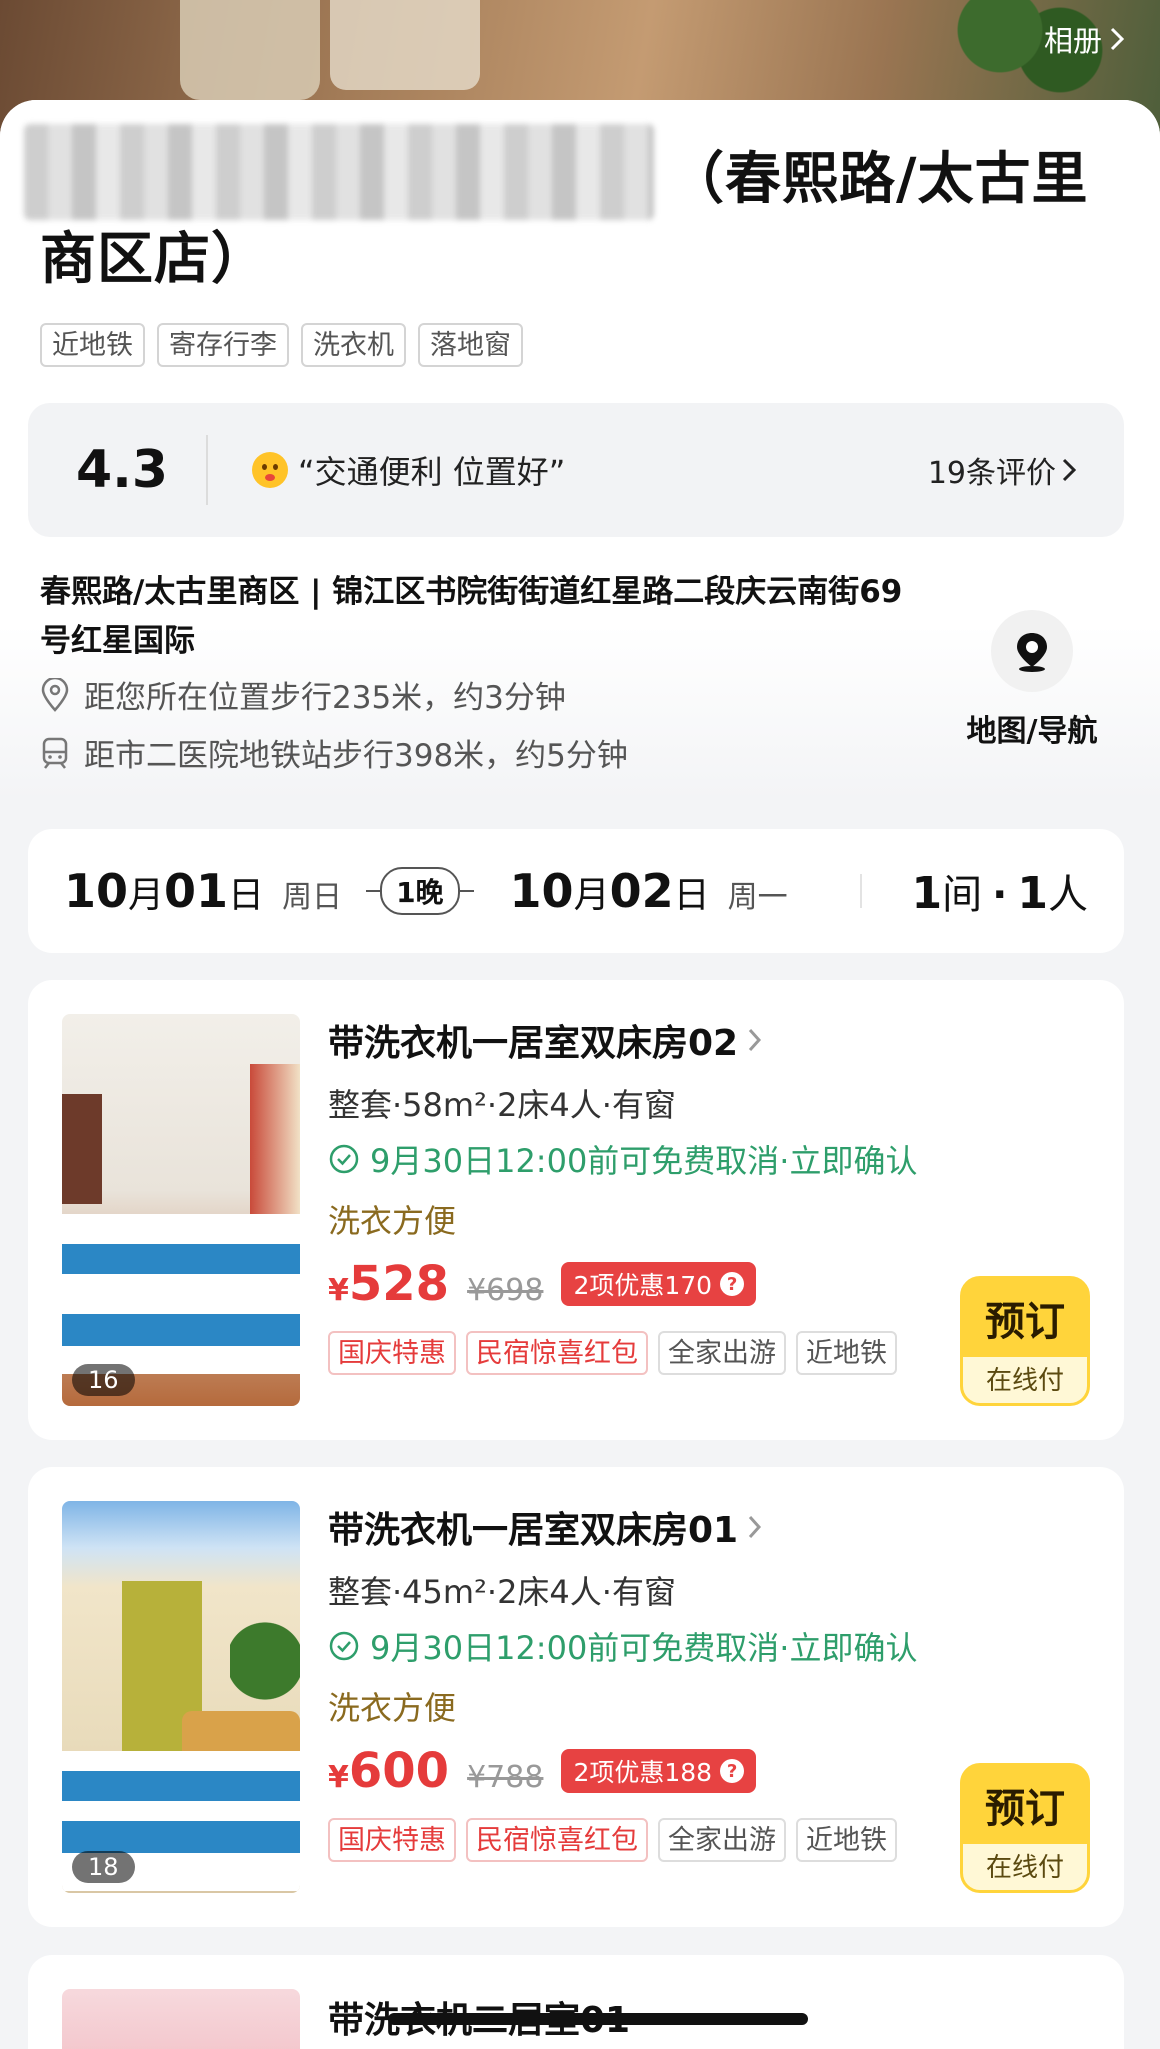 Image resolution: width=1160 pixels, height=2049 pixels. Describe the element at coordinates (420, 891) in the screenshot. I see `nights-badge: 1晚` at that location.